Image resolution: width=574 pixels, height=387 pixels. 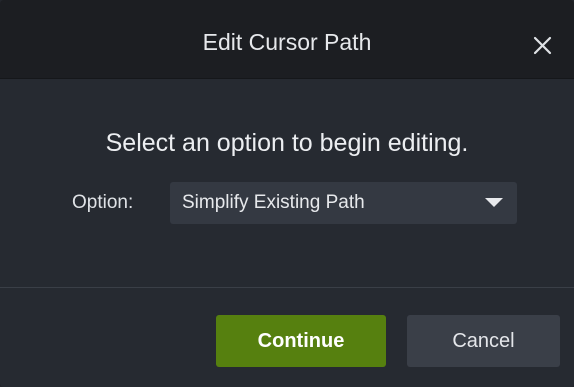 I want to click on option-label: Option:, so click(x=103, y=202).